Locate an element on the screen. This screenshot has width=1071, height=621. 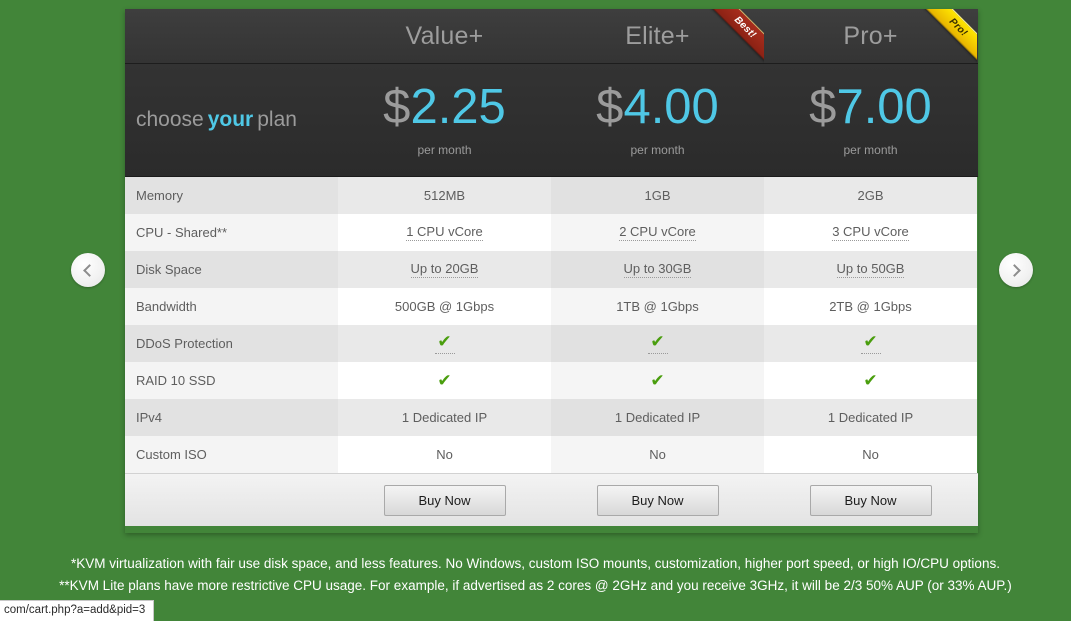
feature-value-cell: 1GB is located at coordinates (657, 195).